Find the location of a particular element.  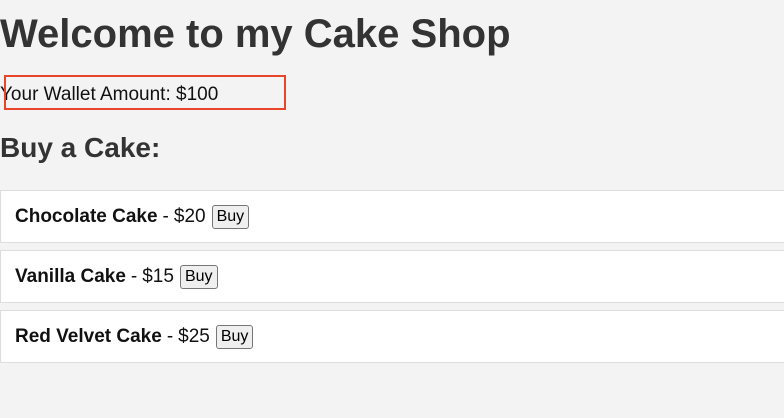

cake-price: $15 is located at coordinates (158, 276).